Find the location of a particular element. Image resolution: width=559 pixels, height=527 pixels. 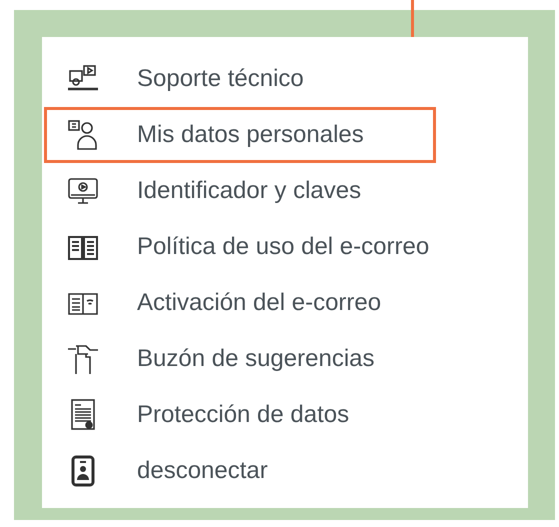

menu-label: Buzón de sugerencias is located at coordinates (255, 359).